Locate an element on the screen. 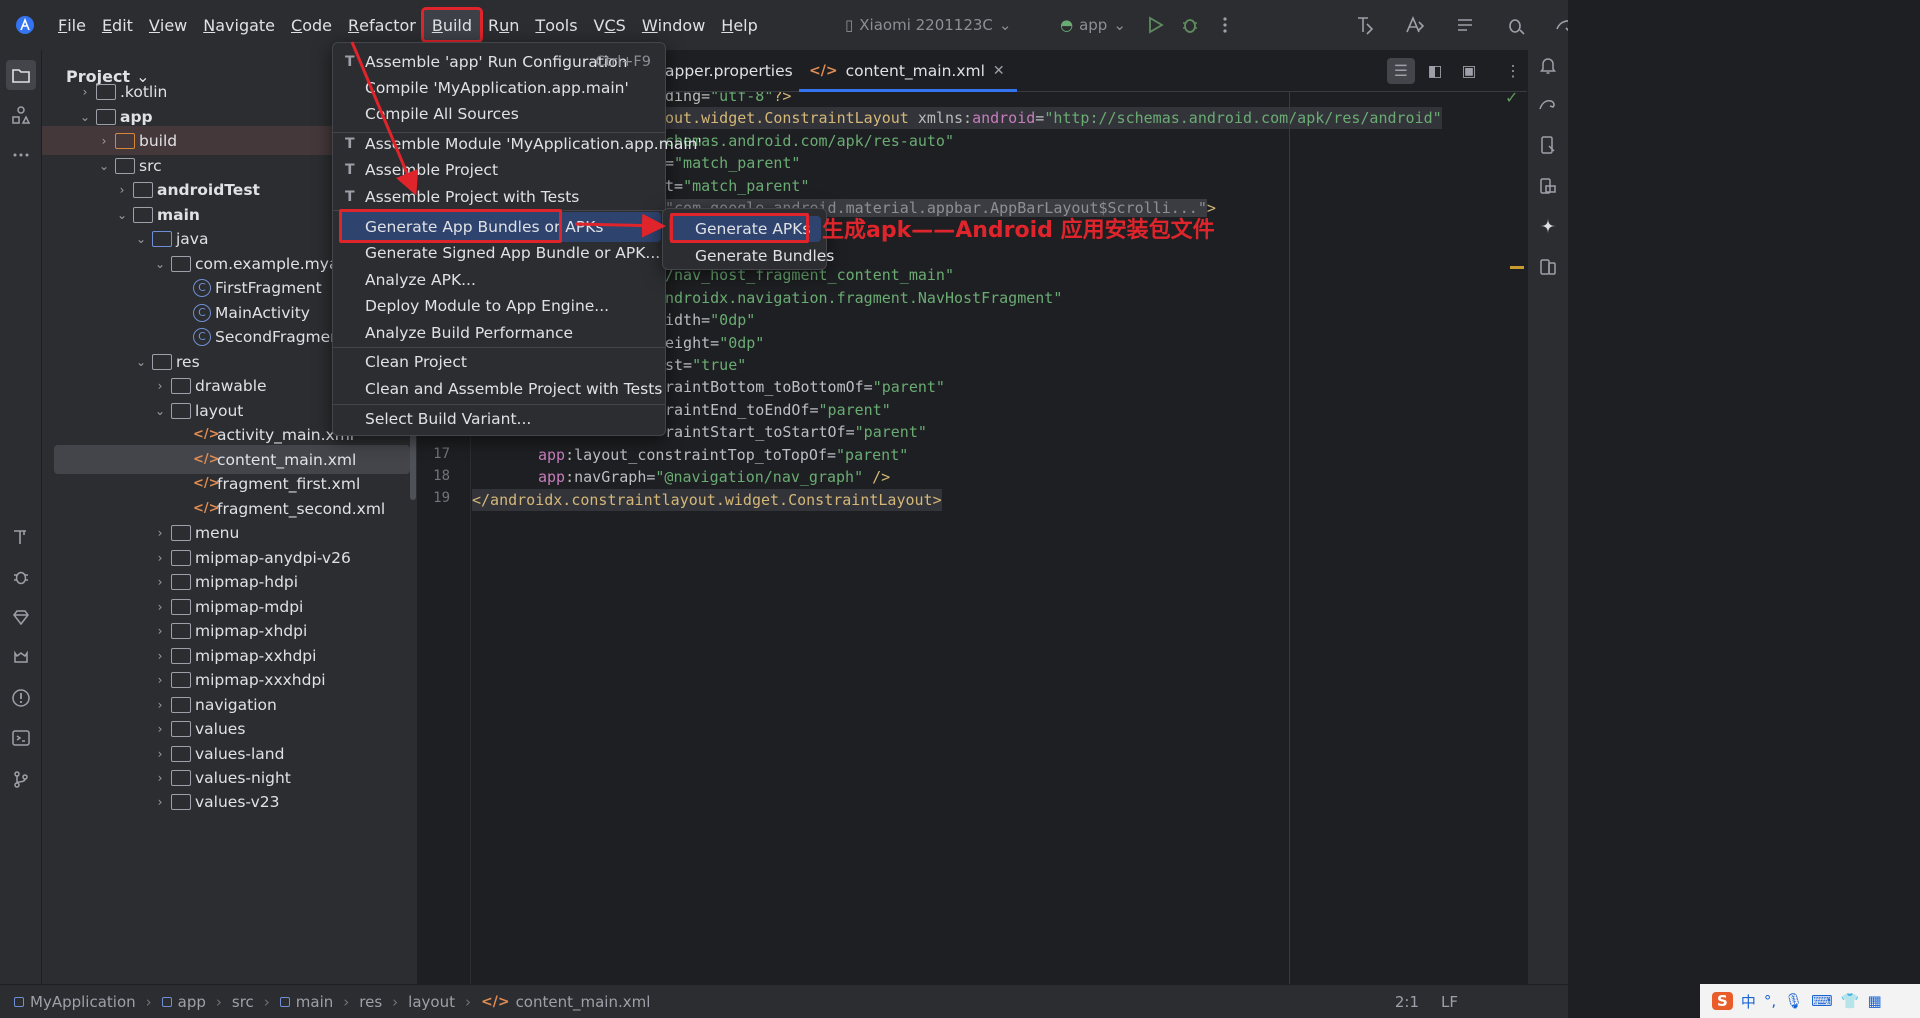 This screenshot has width=1920, height=1018. menu-item-generate-apks: Generate APKs is located at coordinates (745, 229).